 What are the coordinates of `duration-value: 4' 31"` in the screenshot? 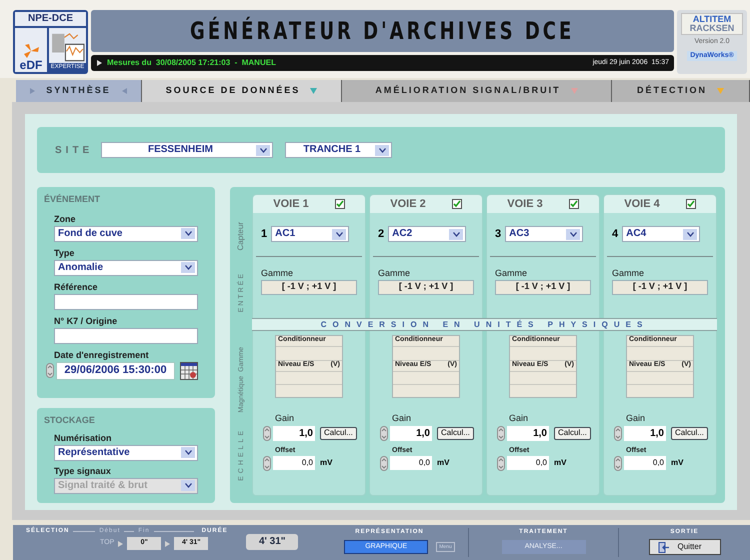 It's located at (272, 542).